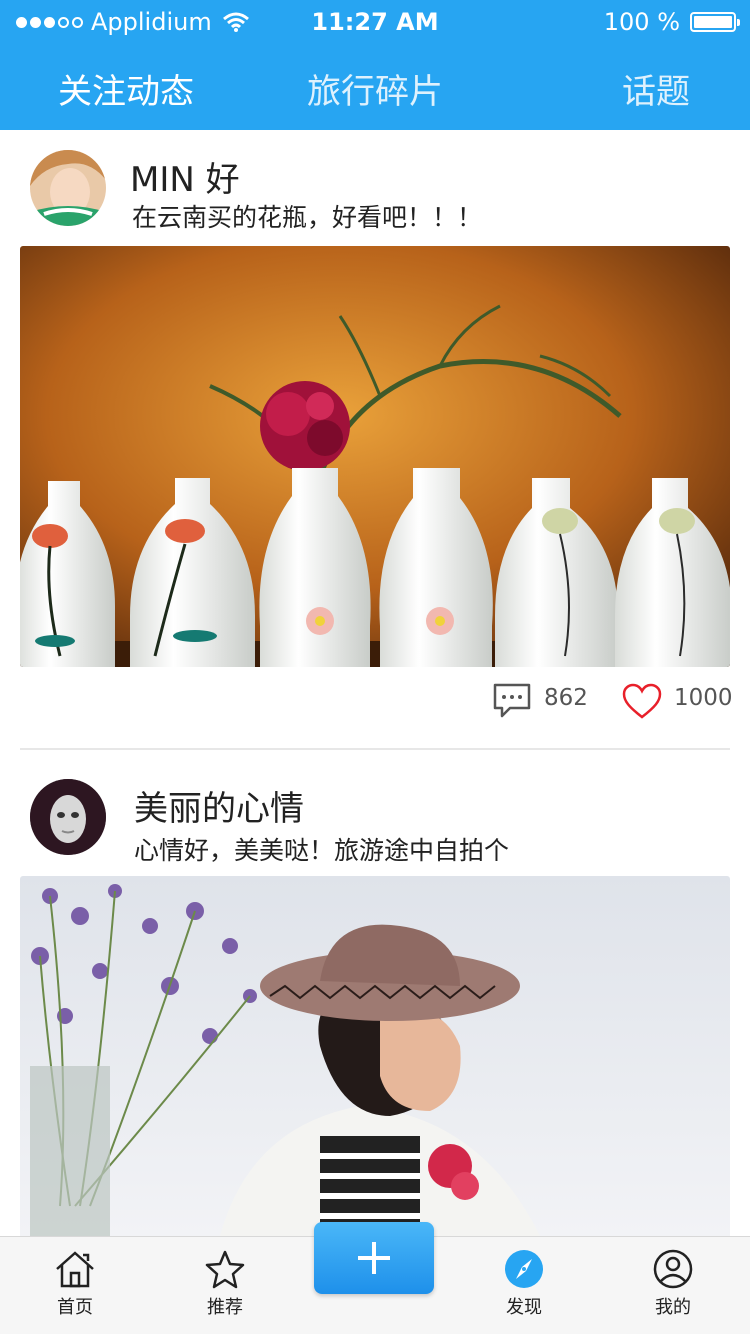 The image size is (750, 1334). What do you see at coordinates (375, 90) in the screenshot?
I see `top-tabs: 关注动态 旅行碎片 话题` at bounding box center [375, 90].